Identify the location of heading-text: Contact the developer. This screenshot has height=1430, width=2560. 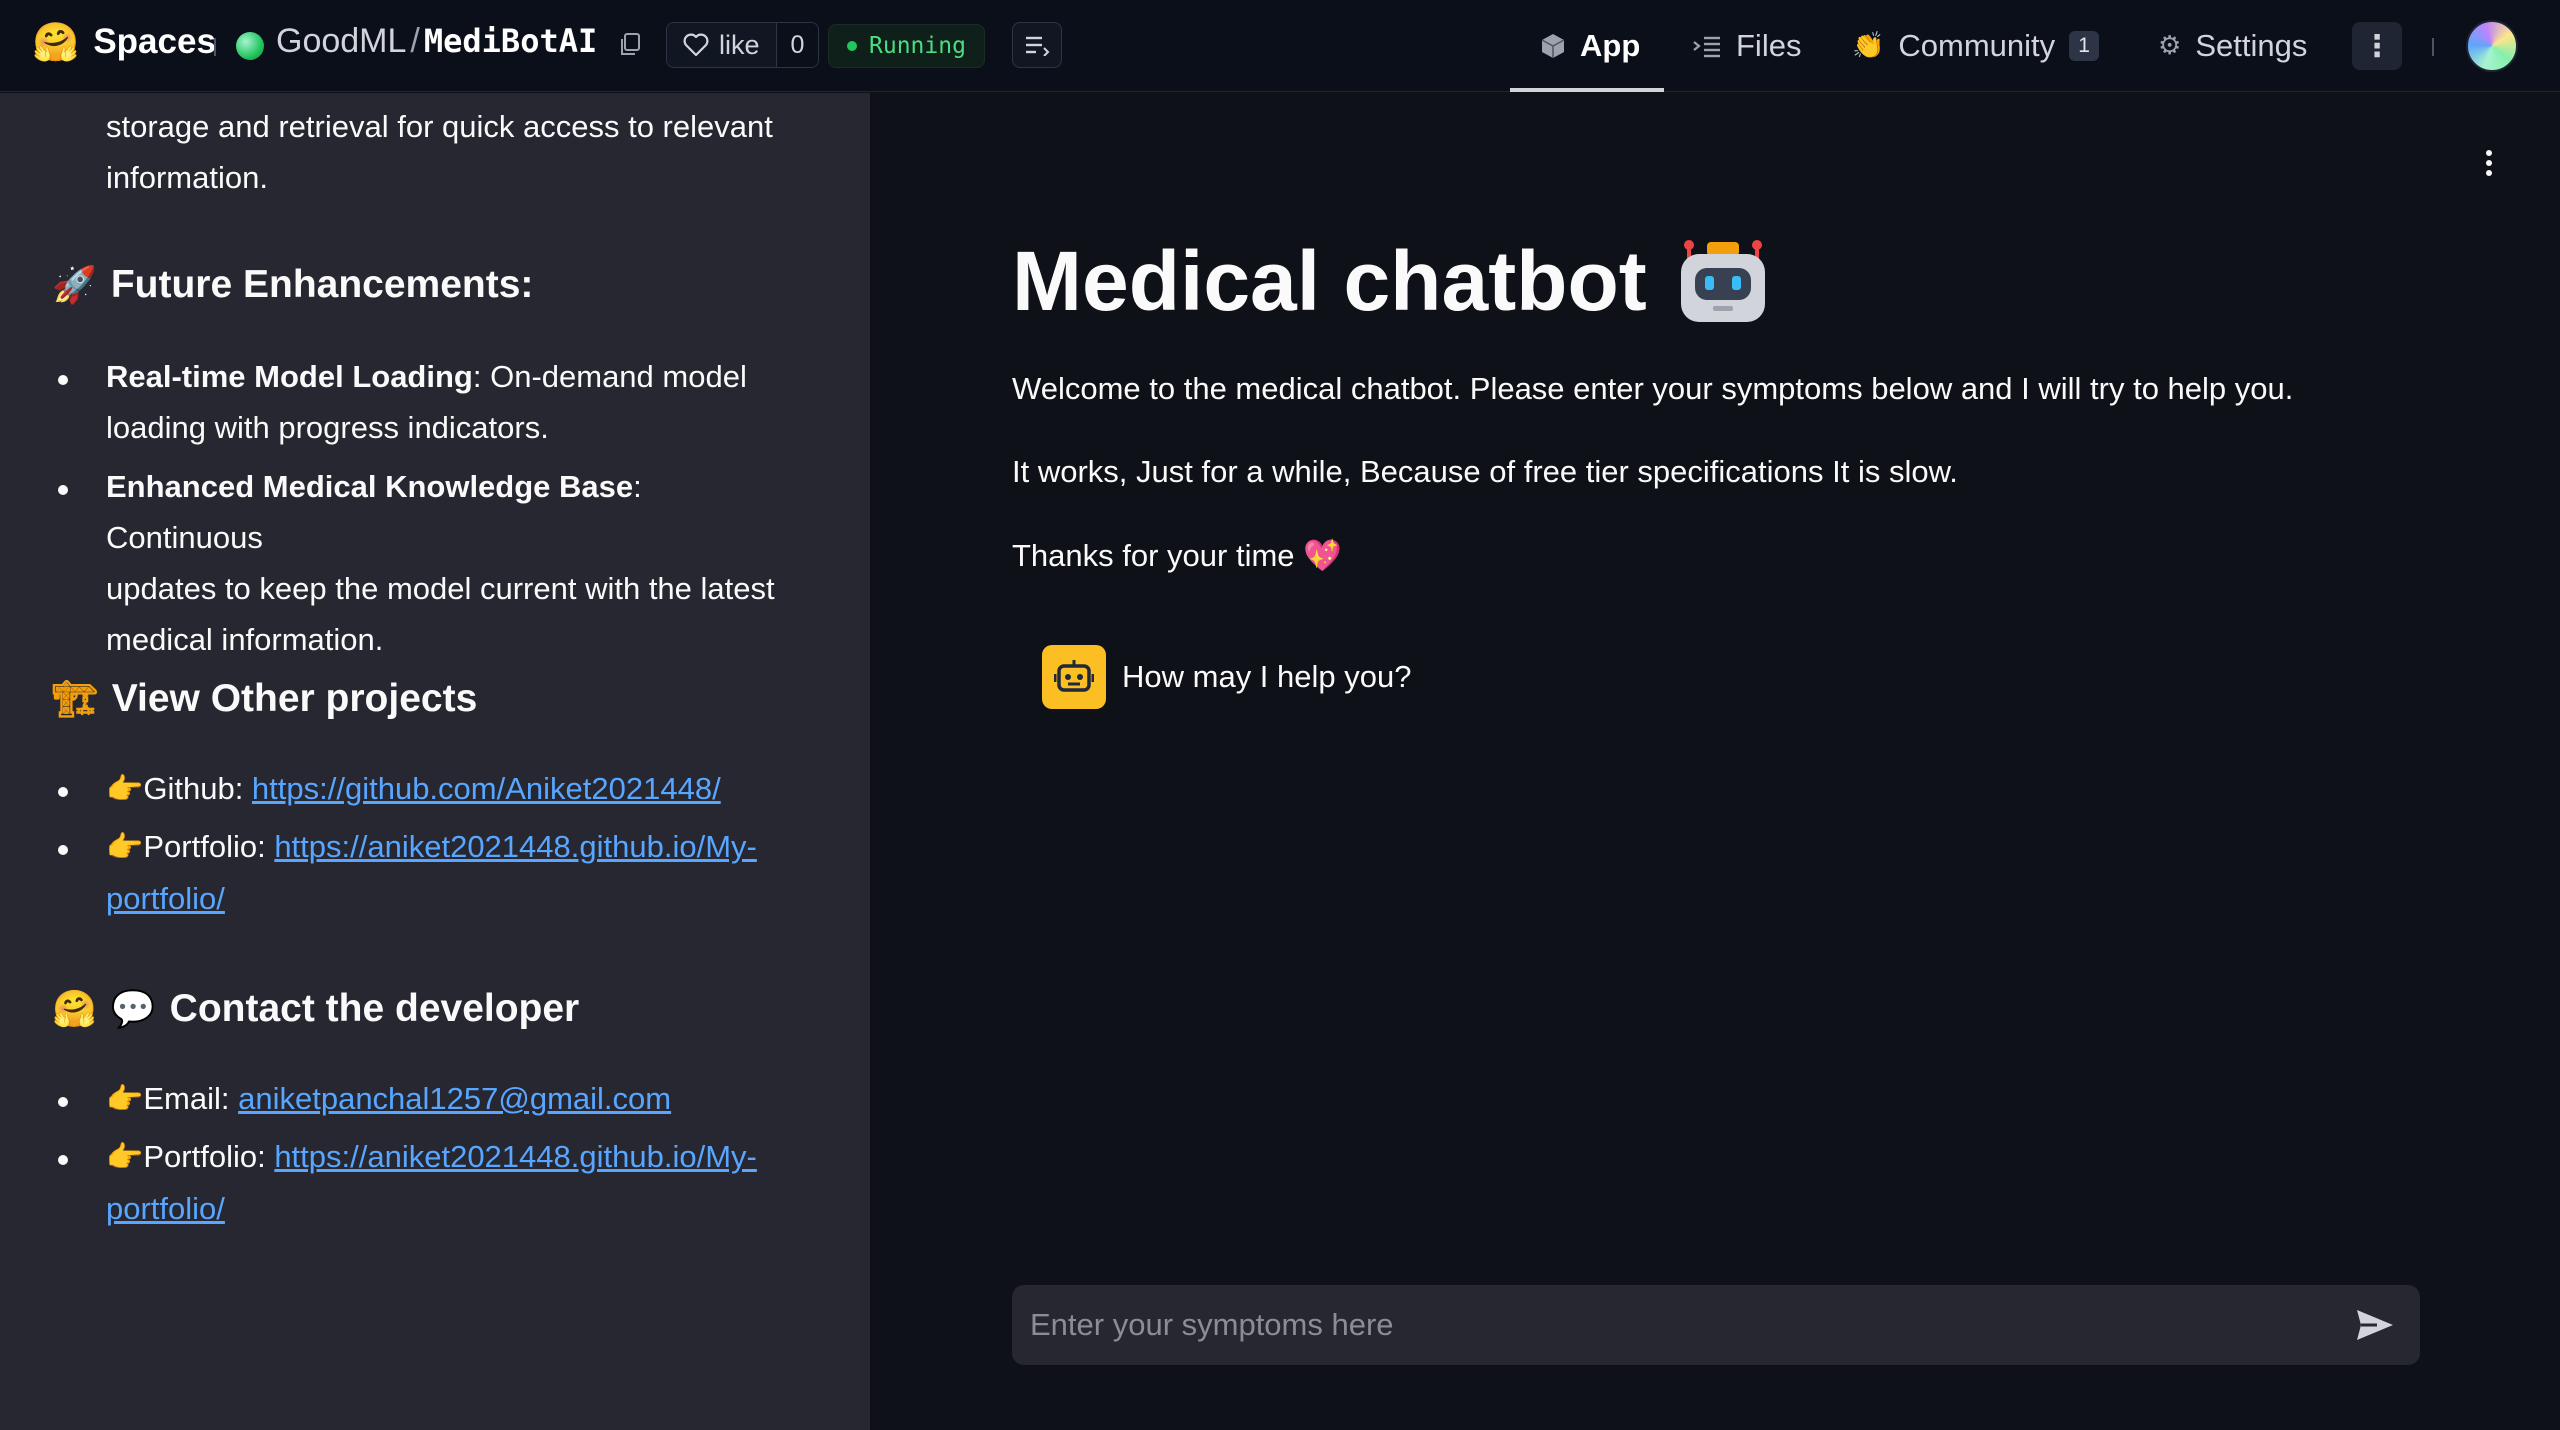
(374, 1008).